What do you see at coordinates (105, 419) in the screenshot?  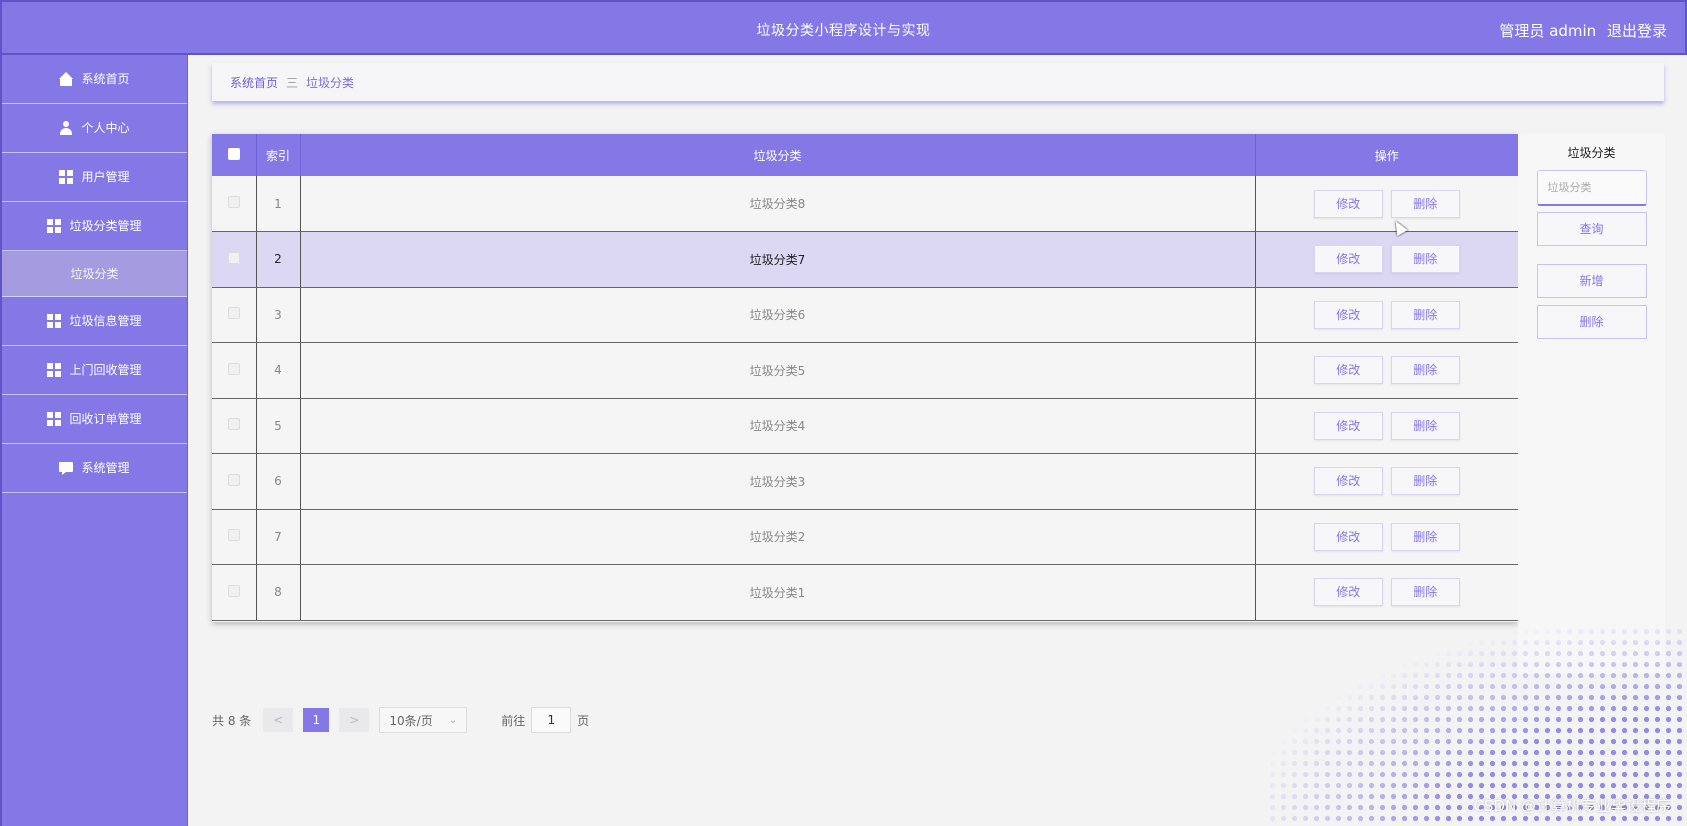 I see `sidebar-item-label: 回收订单管理` at bounding box center [105, 419].